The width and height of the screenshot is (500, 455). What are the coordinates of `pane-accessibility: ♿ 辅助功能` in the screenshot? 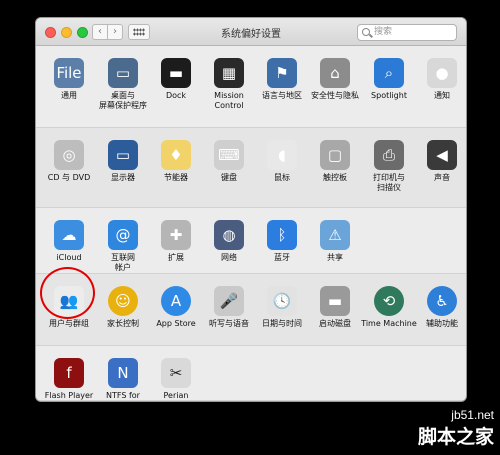 It's located at (438, 307).